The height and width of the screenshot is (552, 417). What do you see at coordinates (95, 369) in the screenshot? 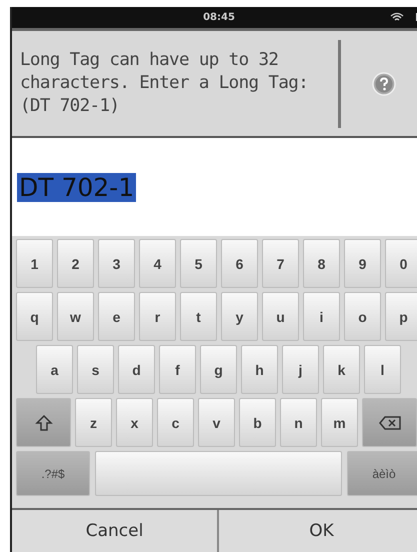
I see `key: s` at bounding box center [95, 369].